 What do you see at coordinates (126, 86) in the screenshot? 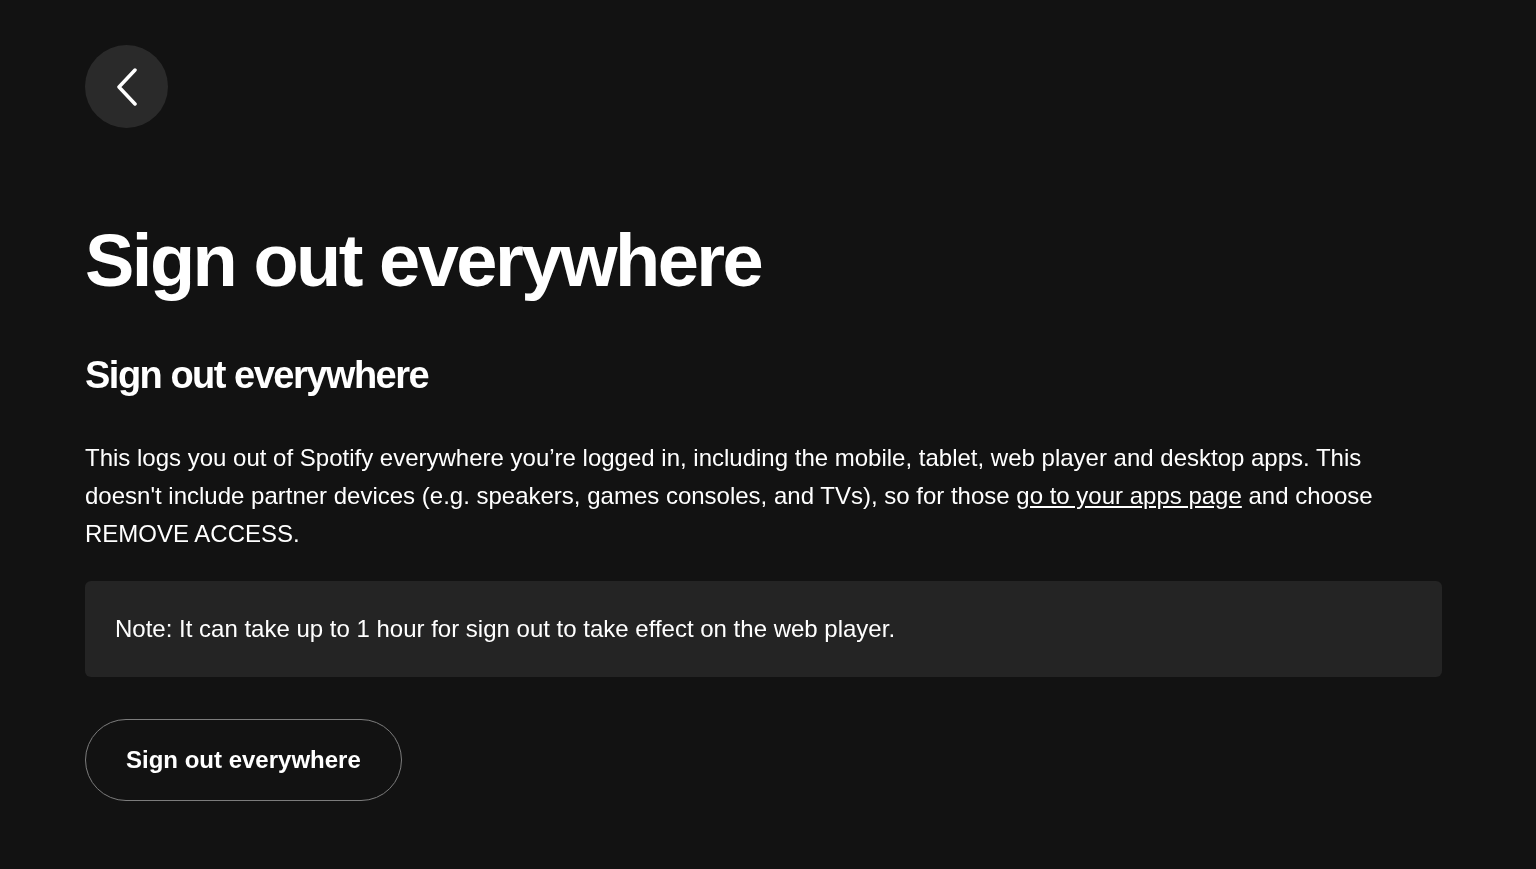
I see `chevron-left-icon` at bounding box center [126, 86].